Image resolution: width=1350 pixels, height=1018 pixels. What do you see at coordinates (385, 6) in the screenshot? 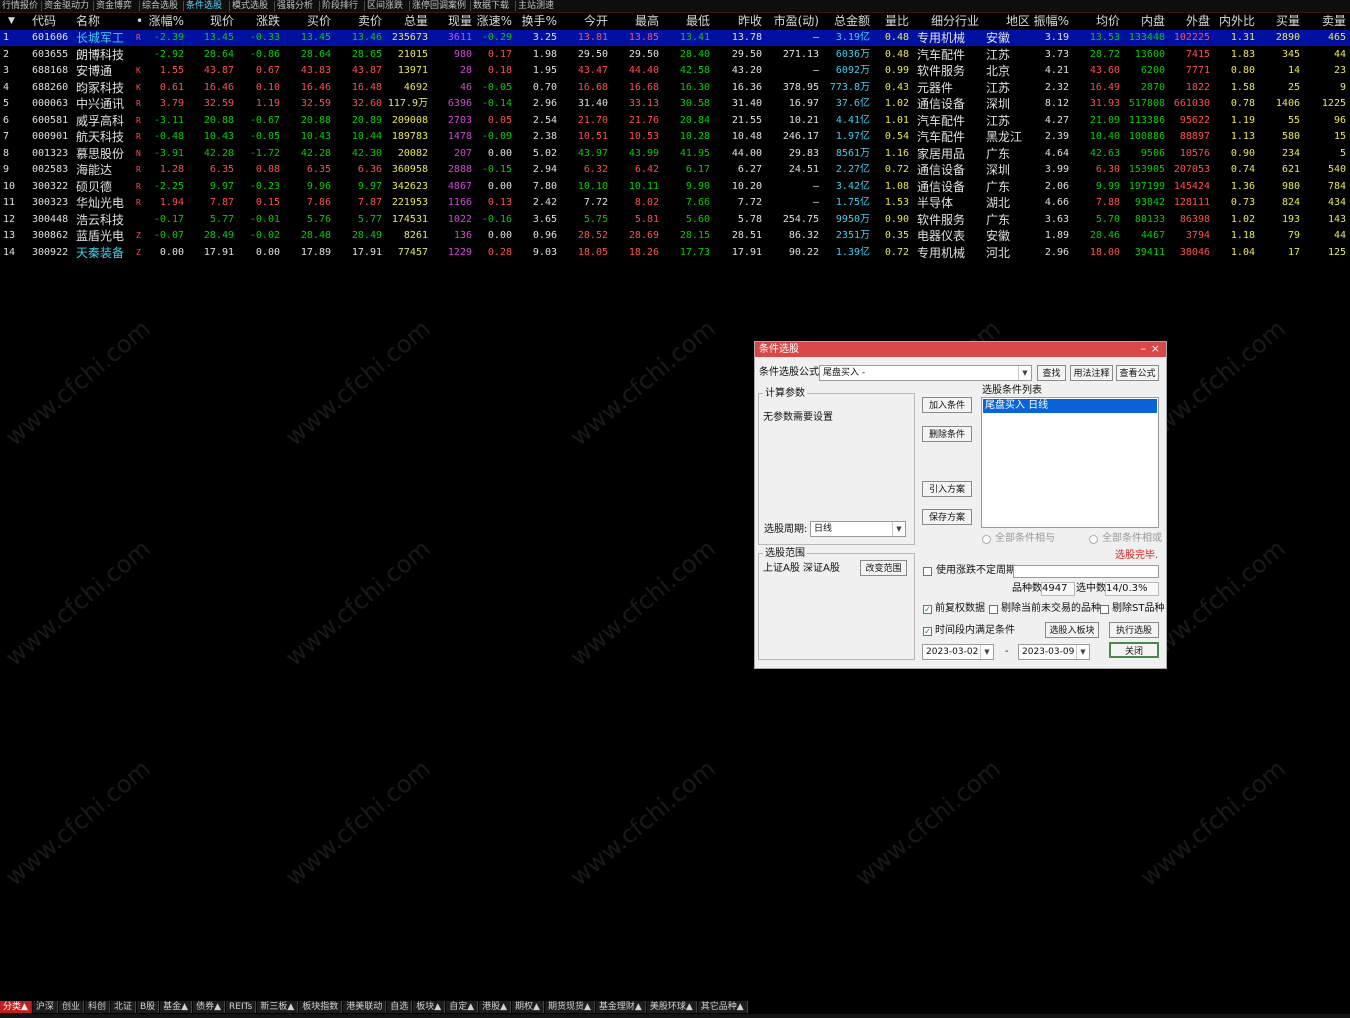
I see `top-tab: 区间涨跌` at bounding box center [385, 6].